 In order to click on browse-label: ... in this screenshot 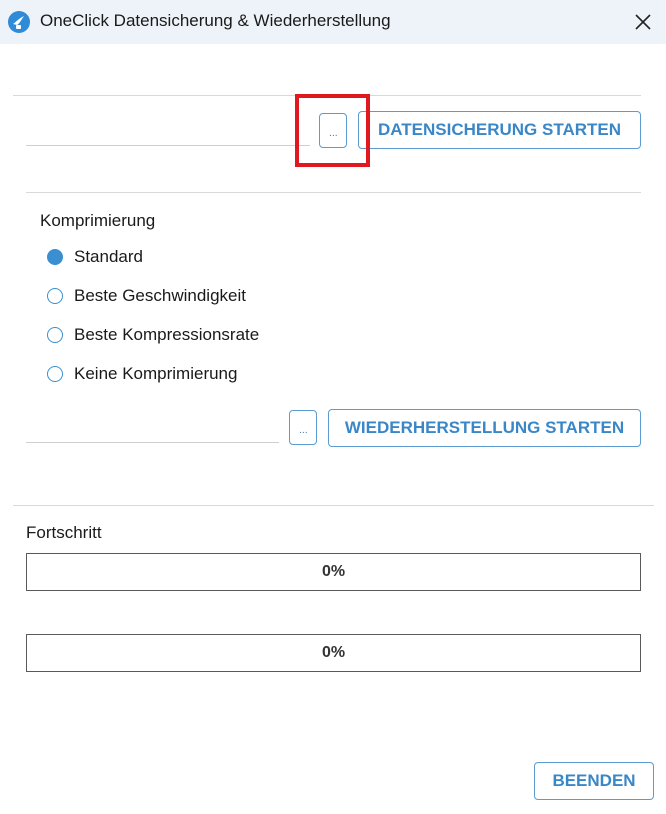, I will do `click(303, 431)`.